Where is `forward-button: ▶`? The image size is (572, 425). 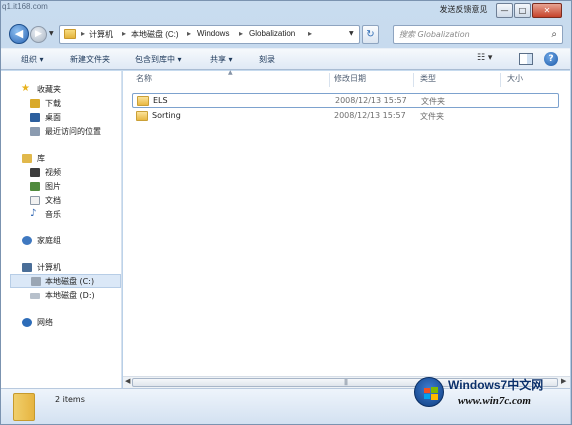 forward-button: ▶ is located at coordinates (38, 34).